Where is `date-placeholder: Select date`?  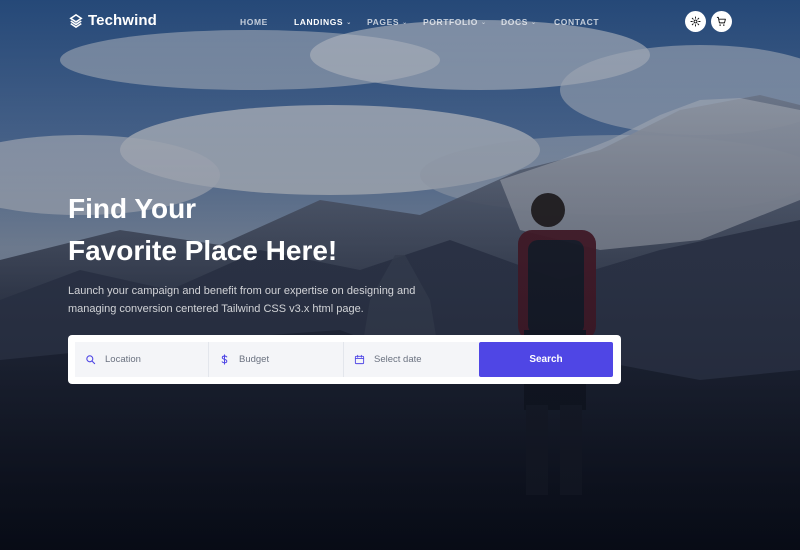
date-placeholder: Select date is located at coordinates (398, 359).